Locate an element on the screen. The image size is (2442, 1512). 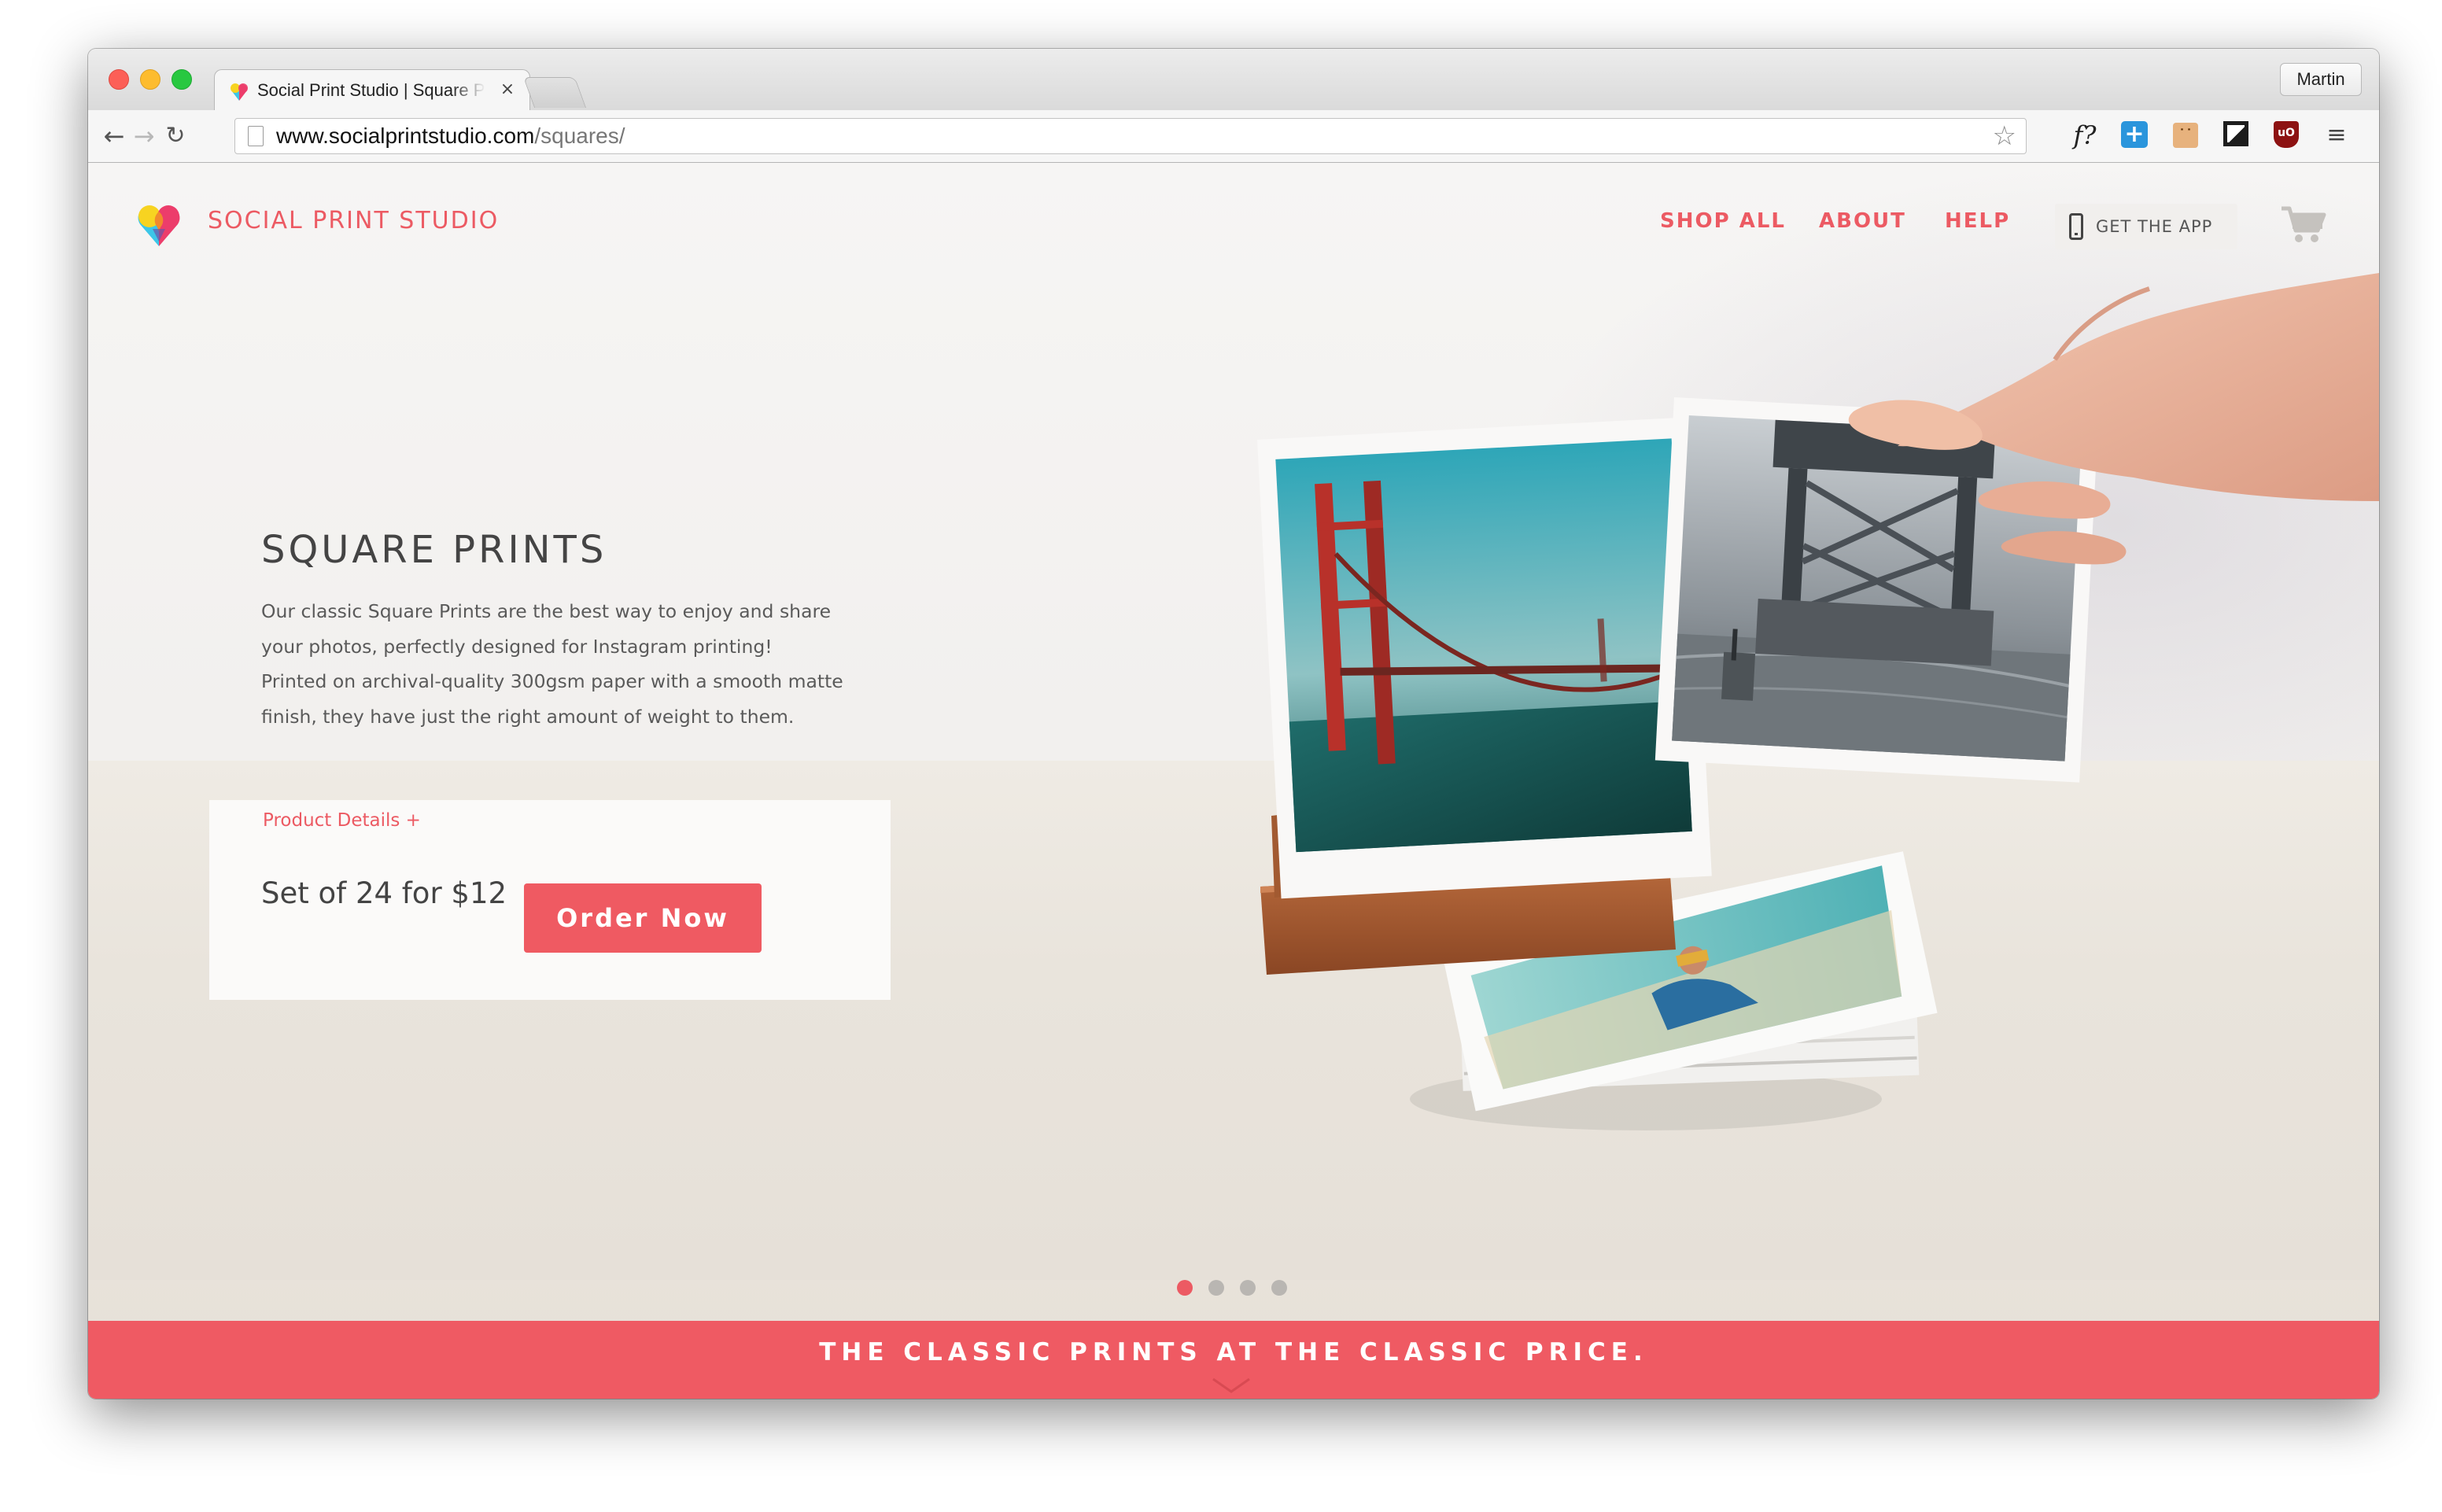
tab-close-icon: × is located at coordinates (507, 89).